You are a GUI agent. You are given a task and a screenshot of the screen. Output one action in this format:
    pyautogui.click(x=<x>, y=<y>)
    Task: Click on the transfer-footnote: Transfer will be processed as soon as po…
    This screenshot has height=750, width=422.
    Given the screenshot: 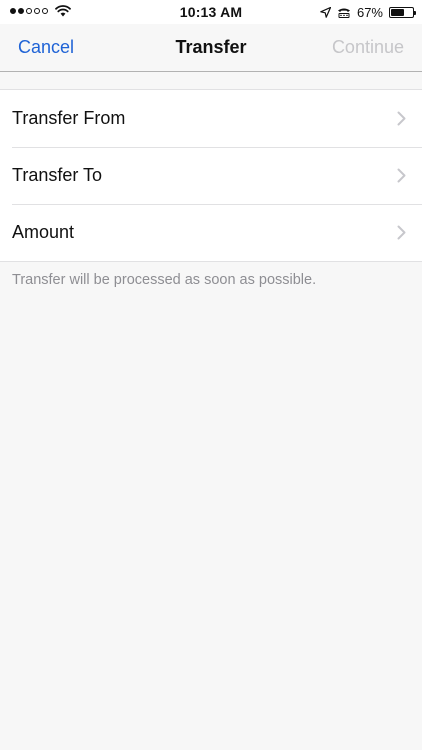 What is the action you would take?
    pyautogui.click(x=164, y=280)
    